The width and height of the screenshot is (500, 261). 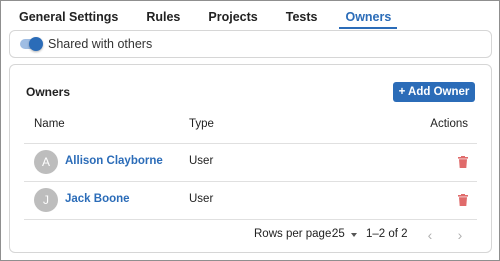 What do you see at coordinates (368, 15) in the screenshot?
I see `tab-owners: Owners` at bounding box center [368, 15].